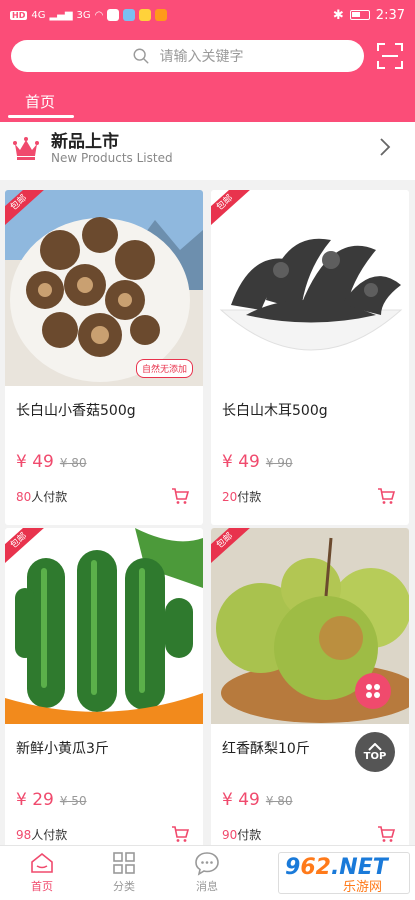 The height and width of the screenshot is (900, 415). What do you see at coordinates (140, 56) in the screenshot?
I see `search-icon` at bounding box center [140, 56].